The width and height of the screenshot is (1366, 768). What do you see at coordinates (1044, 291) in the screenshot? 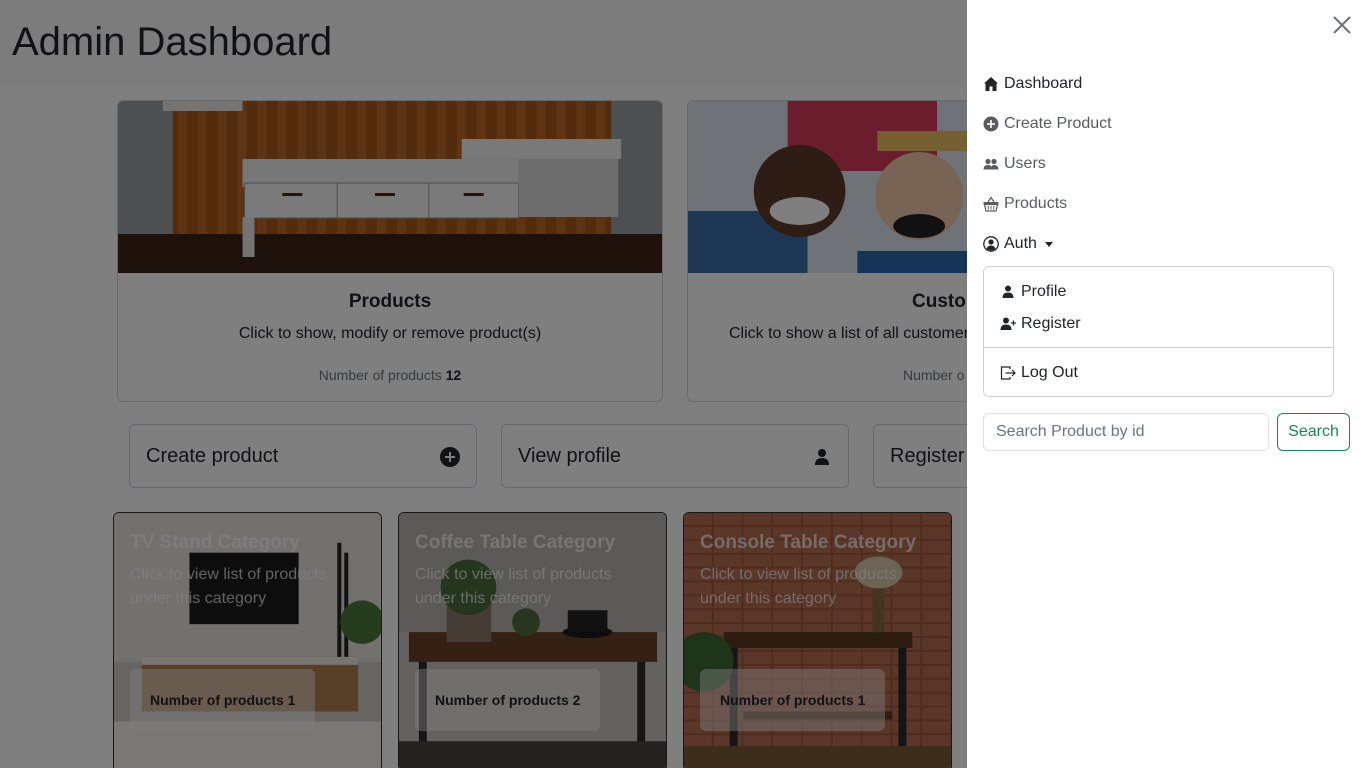
I see `dropdown-profile-label: Profile` at bounding box center [1044, 291].